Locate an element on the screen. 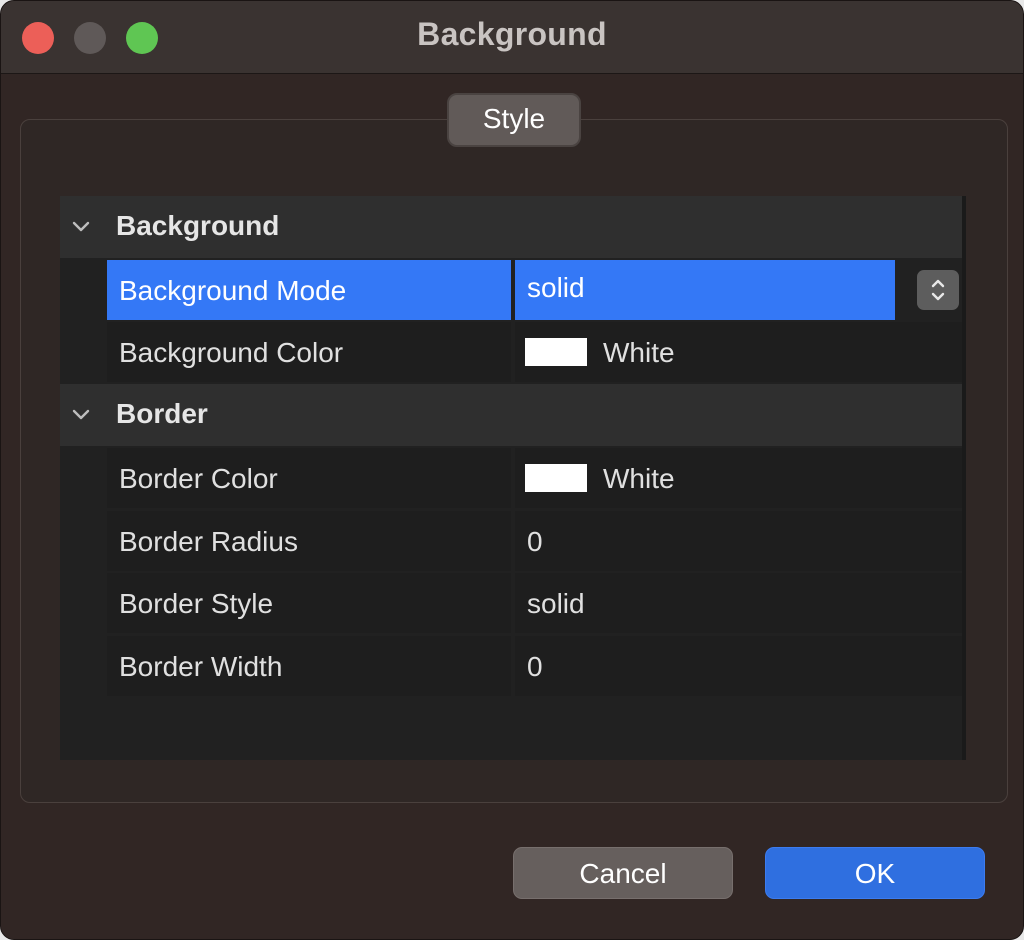  border-color-value: White is located at coordinates (738, 478).